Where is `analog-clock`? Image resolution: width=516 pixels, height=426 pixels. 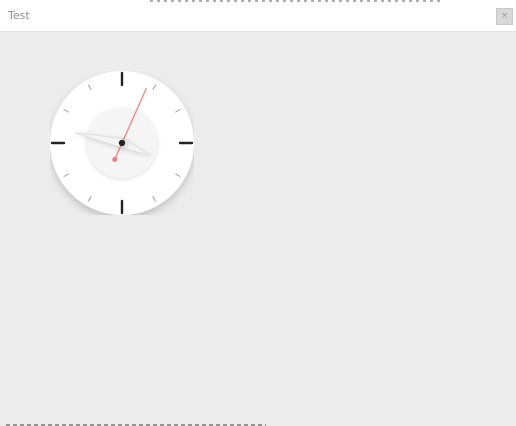
analog-clock is located at coordinates (122, 143).